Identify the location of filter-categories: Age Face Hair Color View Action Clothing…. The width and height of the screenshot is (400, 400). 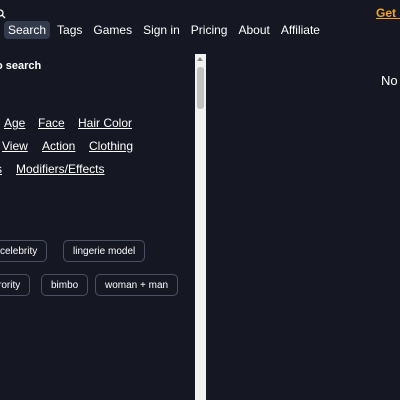
(97, 150).